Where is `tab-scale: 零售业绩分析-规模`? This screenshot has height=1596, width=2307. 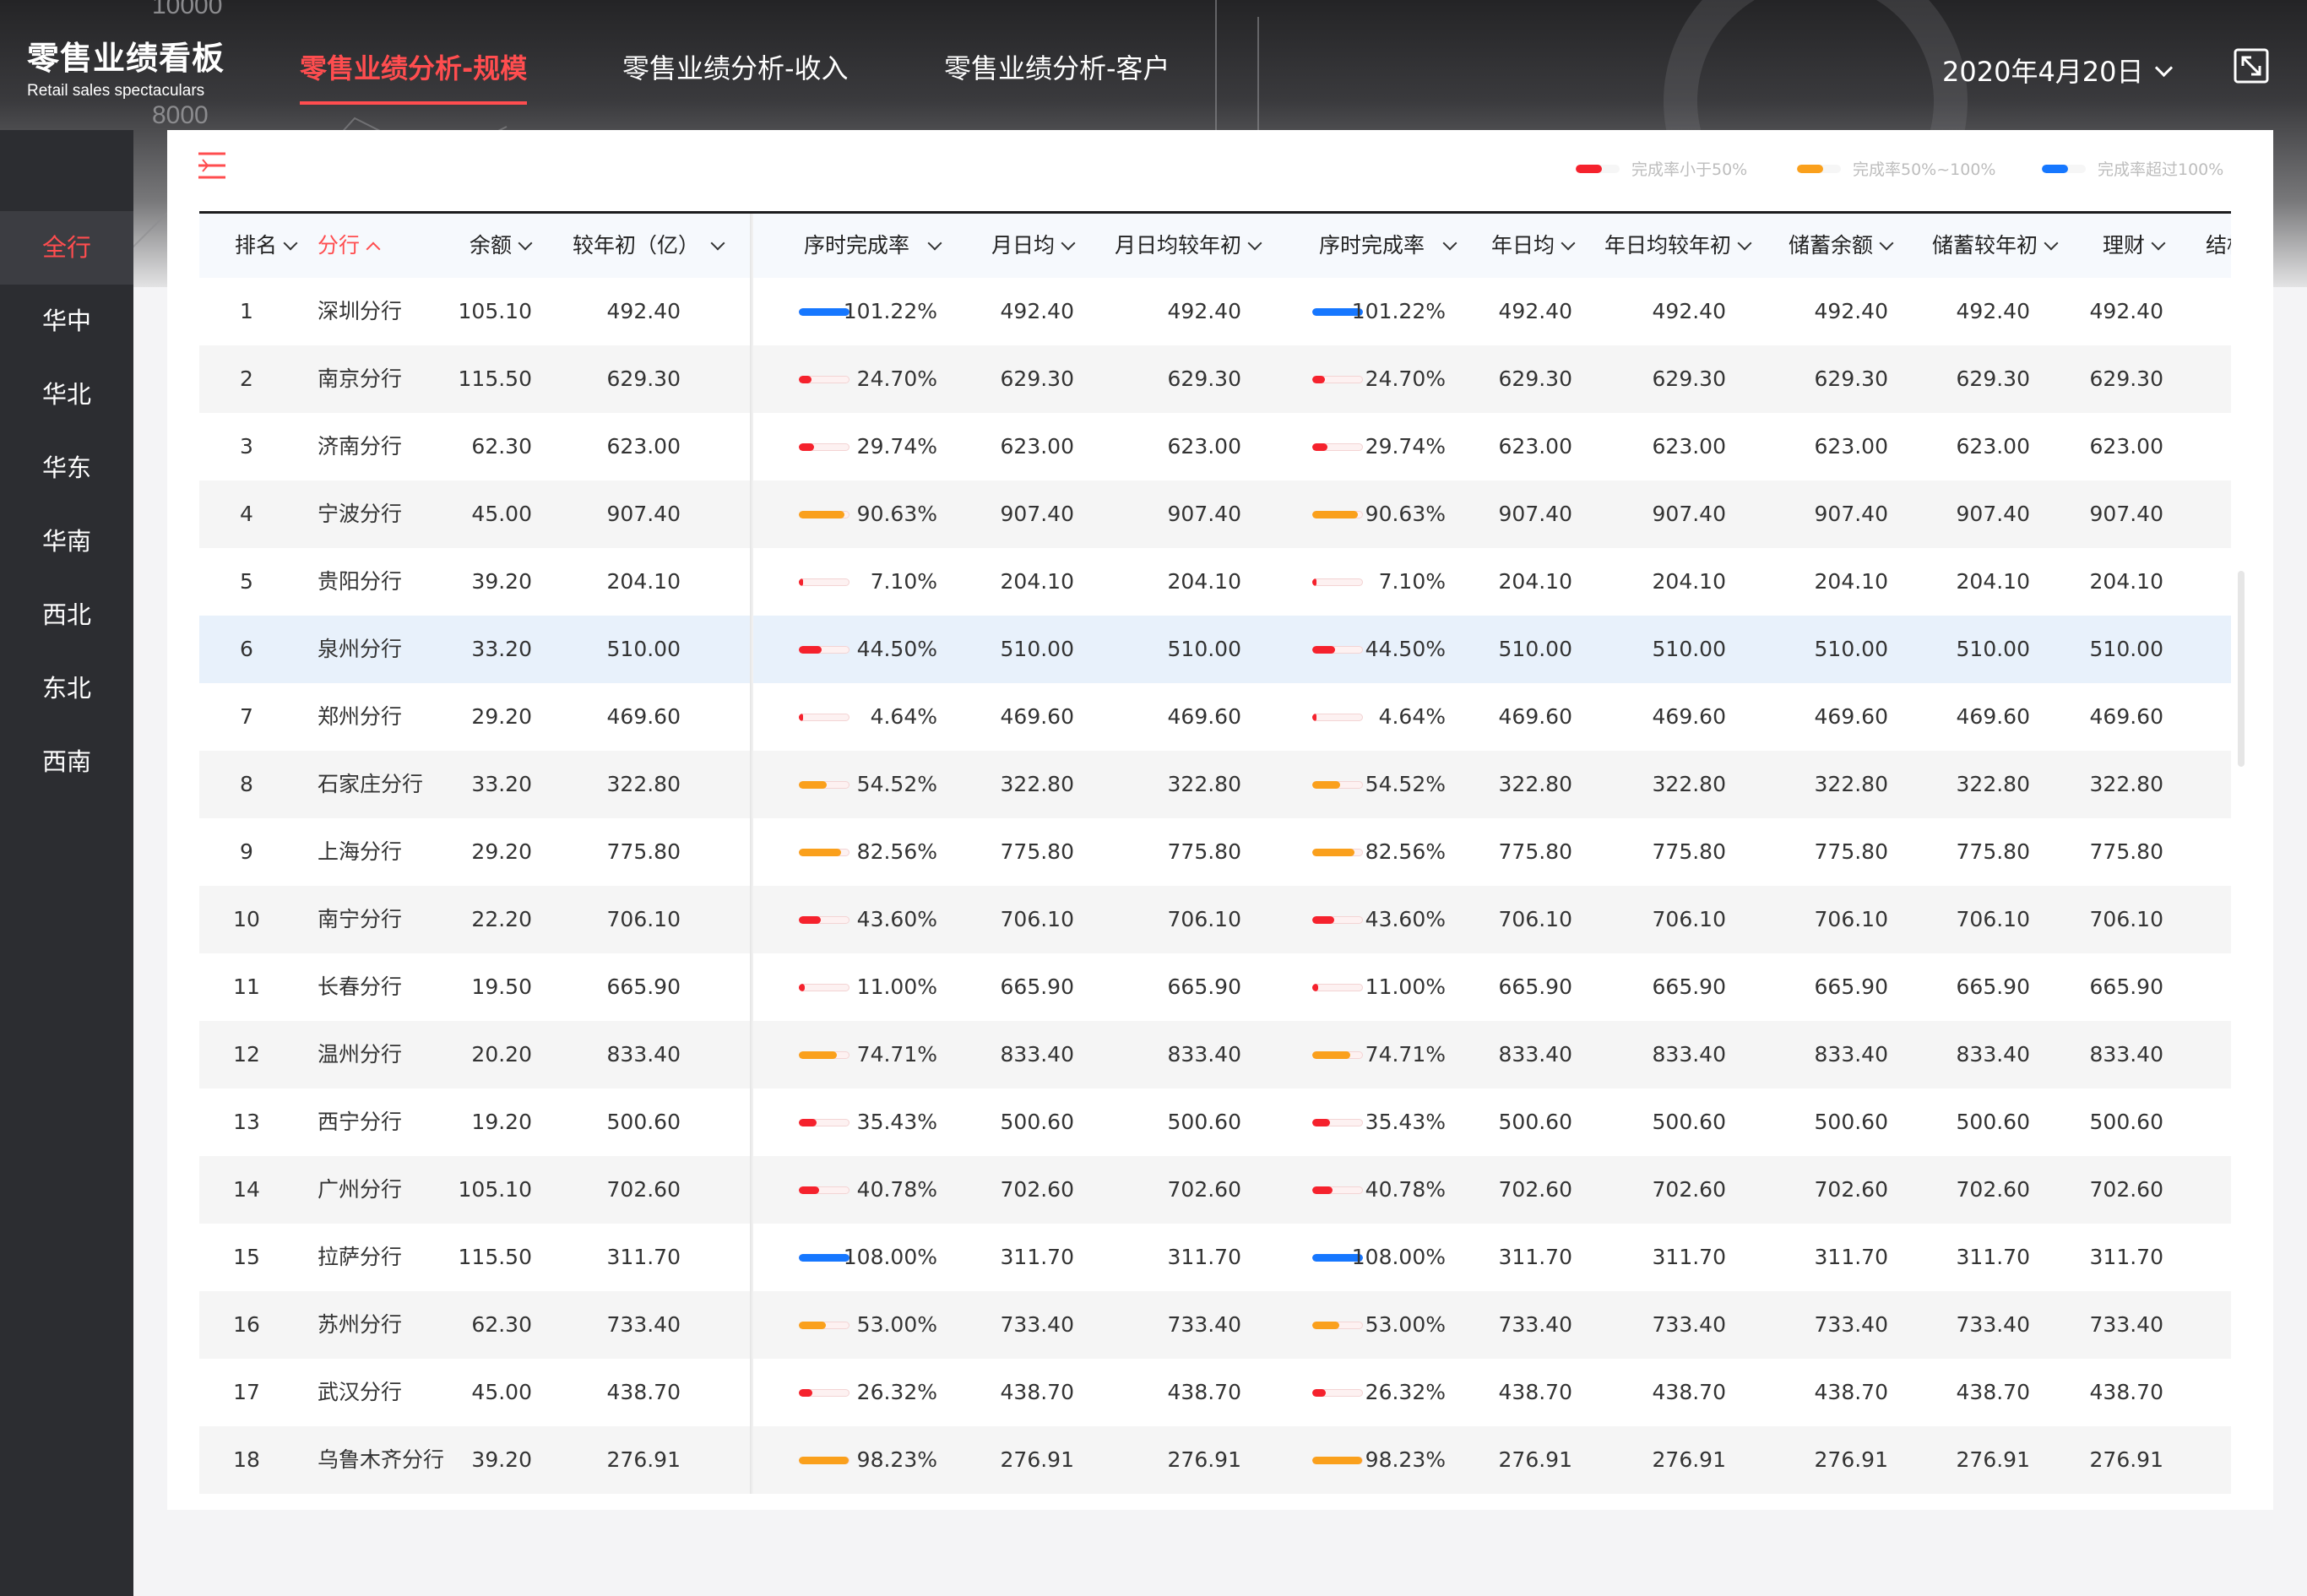
tab-scale: 零售业绩分析-规模 is located at coordinates (414, 76).